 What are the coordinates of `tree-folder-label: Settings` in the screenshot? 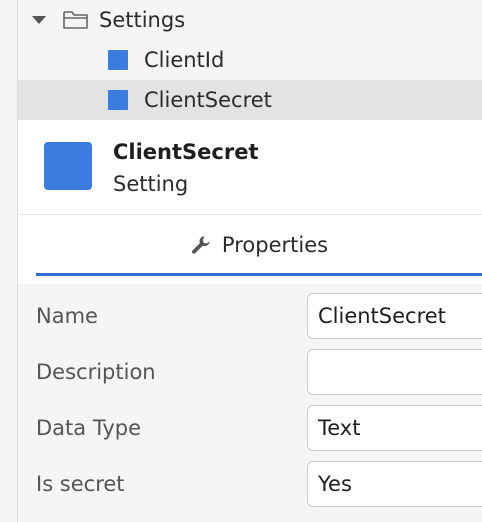 It's located at (142, 20).